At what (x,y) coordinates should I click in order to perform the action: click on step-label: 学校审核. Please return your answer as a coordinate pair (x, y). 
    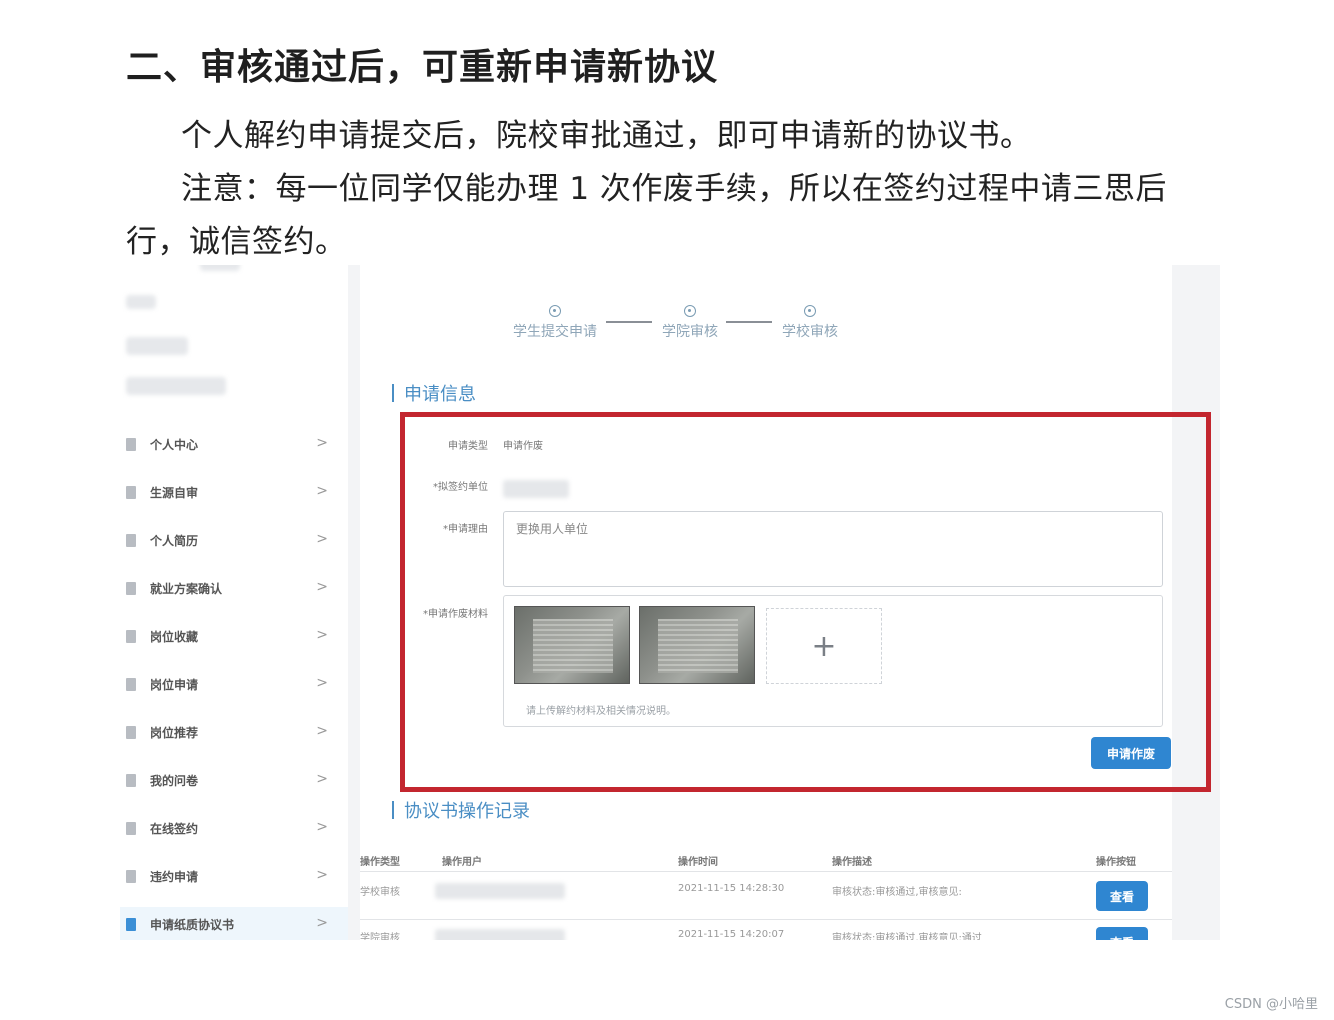
    Looking at the image, I should click on (810, 332).